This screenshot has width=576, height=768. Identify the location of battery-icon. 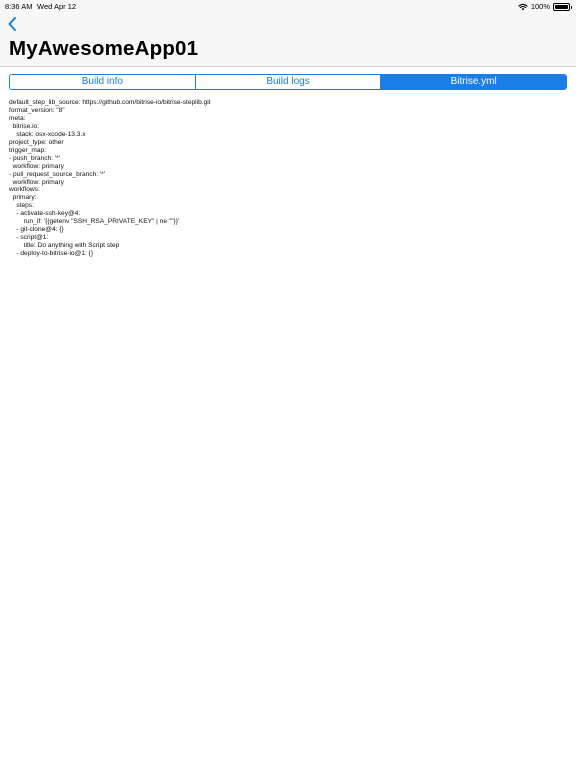
(562, 6).